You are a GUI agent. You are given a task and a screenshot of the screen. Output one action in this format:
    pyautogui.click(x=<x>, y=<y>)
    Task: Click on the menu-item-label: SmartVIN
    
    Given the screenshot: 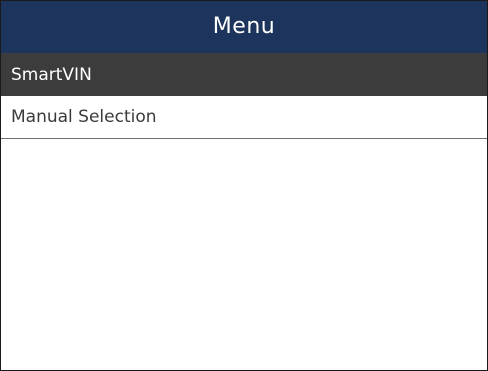 What is the action you would take?
    pyautogui.click(x=51, y=74)
    